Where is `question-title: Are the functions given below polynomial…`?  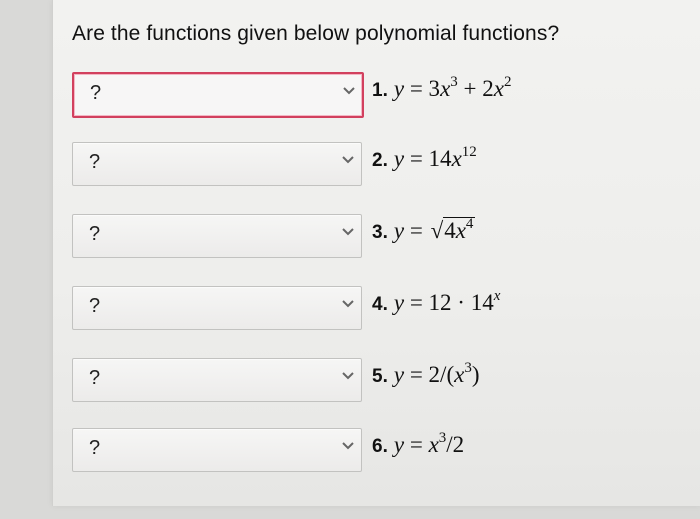
question-title: Are the functions given below polynomial… is located at coordinates (316, 33).